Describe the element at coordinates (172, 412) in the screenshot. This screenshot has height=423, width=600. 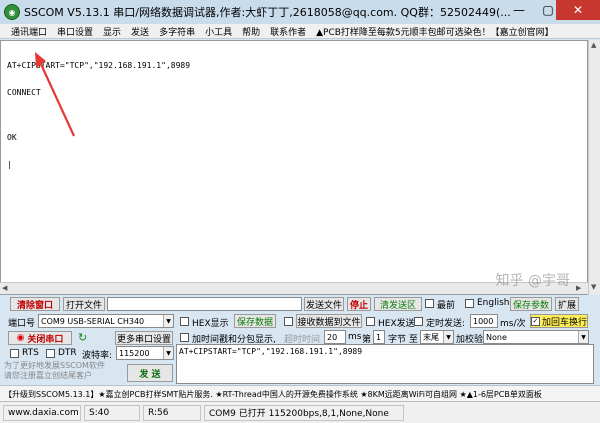
I see `status-received-count: R:56` at that location.